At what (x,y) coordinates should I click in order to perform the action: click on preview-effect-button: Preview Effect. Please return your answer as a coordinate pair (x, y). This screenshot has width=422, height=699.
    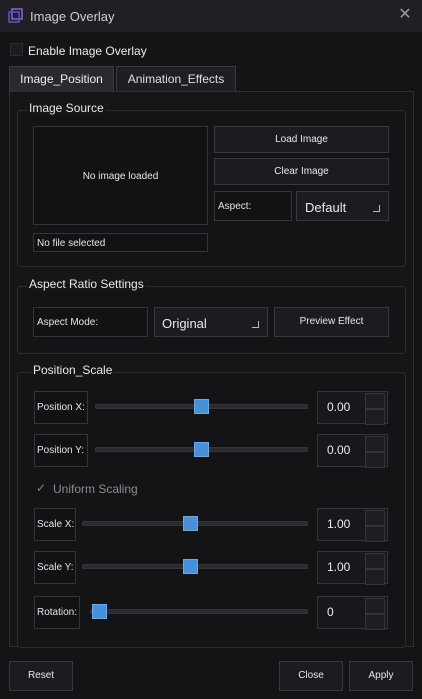
    Looking at the image, I should click on (331, 322).